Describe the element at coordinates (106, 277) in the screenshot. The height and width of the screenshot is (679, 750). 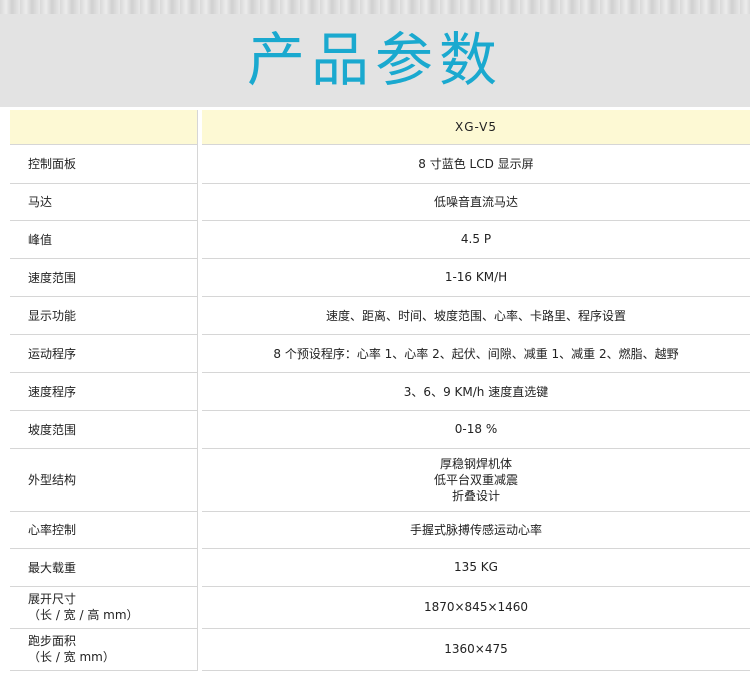
I see `spec-label: 速度范围` at that location.